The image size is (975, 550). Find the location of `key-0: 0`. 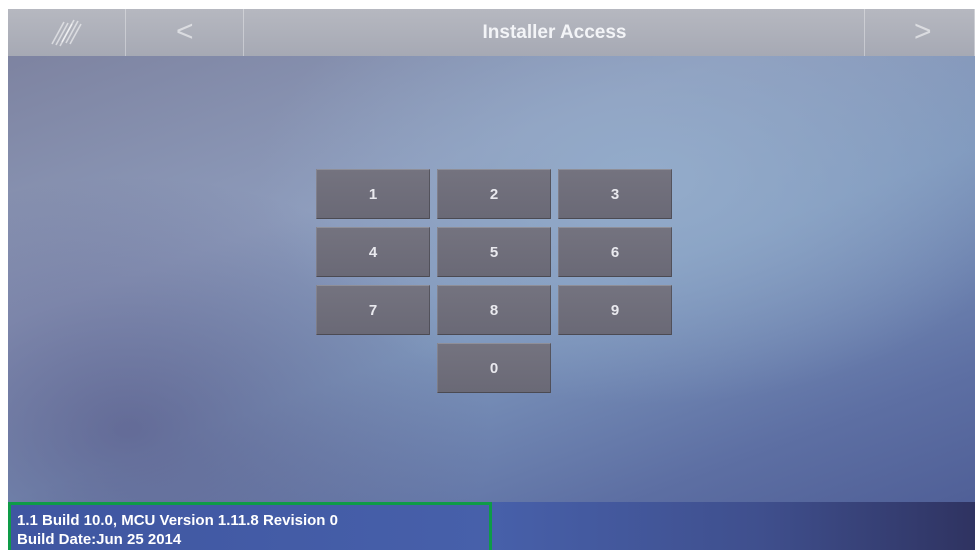

key-0: 0 is located at coordinates (494, 368).